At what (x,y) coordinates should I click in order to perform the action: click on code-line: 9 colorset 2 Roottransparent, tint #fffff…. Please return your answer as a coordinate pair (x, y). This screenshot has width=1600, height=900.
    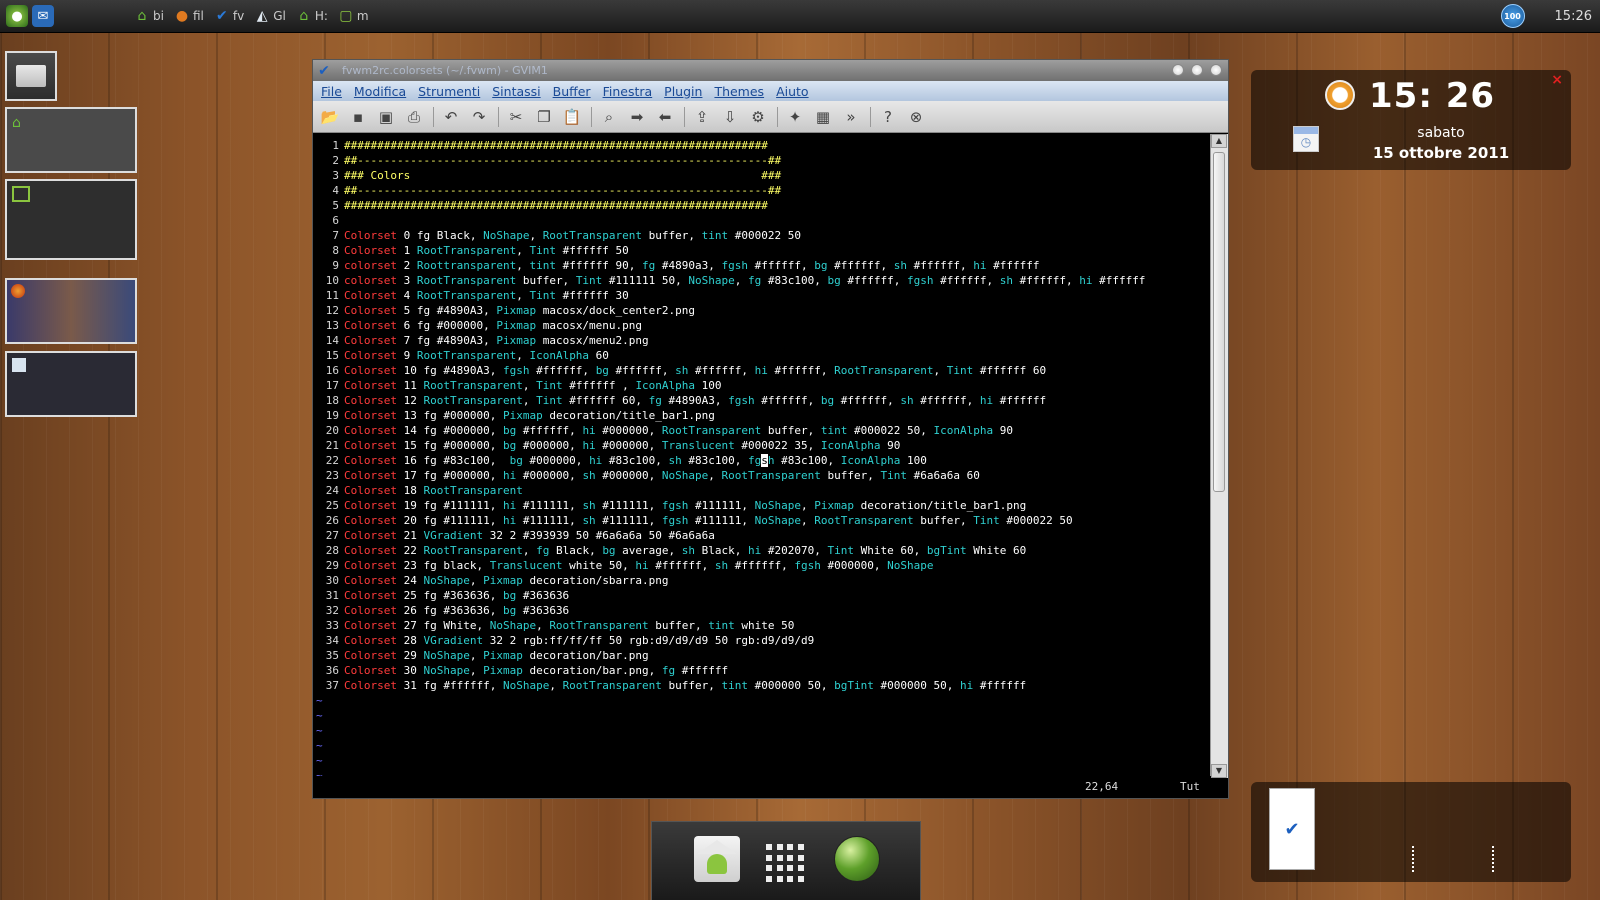
    Looking at the image, I should click on (762, 265).